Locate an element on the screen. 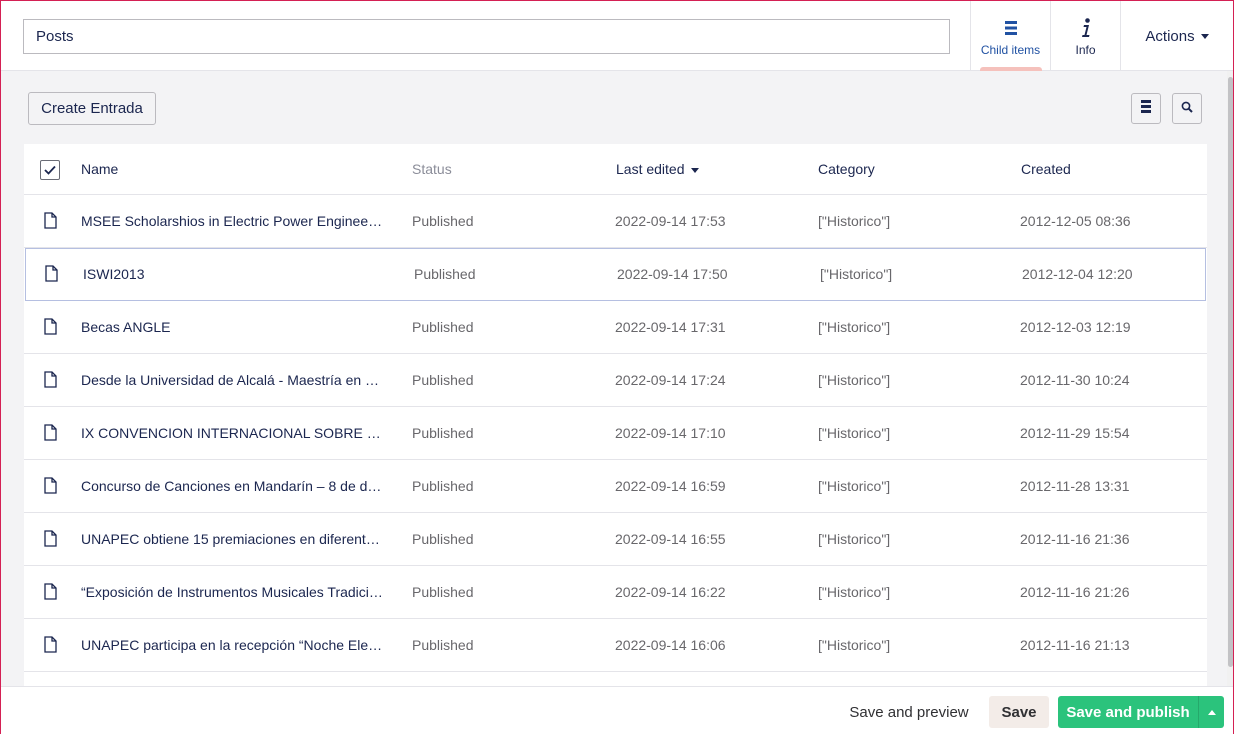 The width and height of the screenshot is (1234, 734). select-all-checkbox is located at coordinates (50, 170).